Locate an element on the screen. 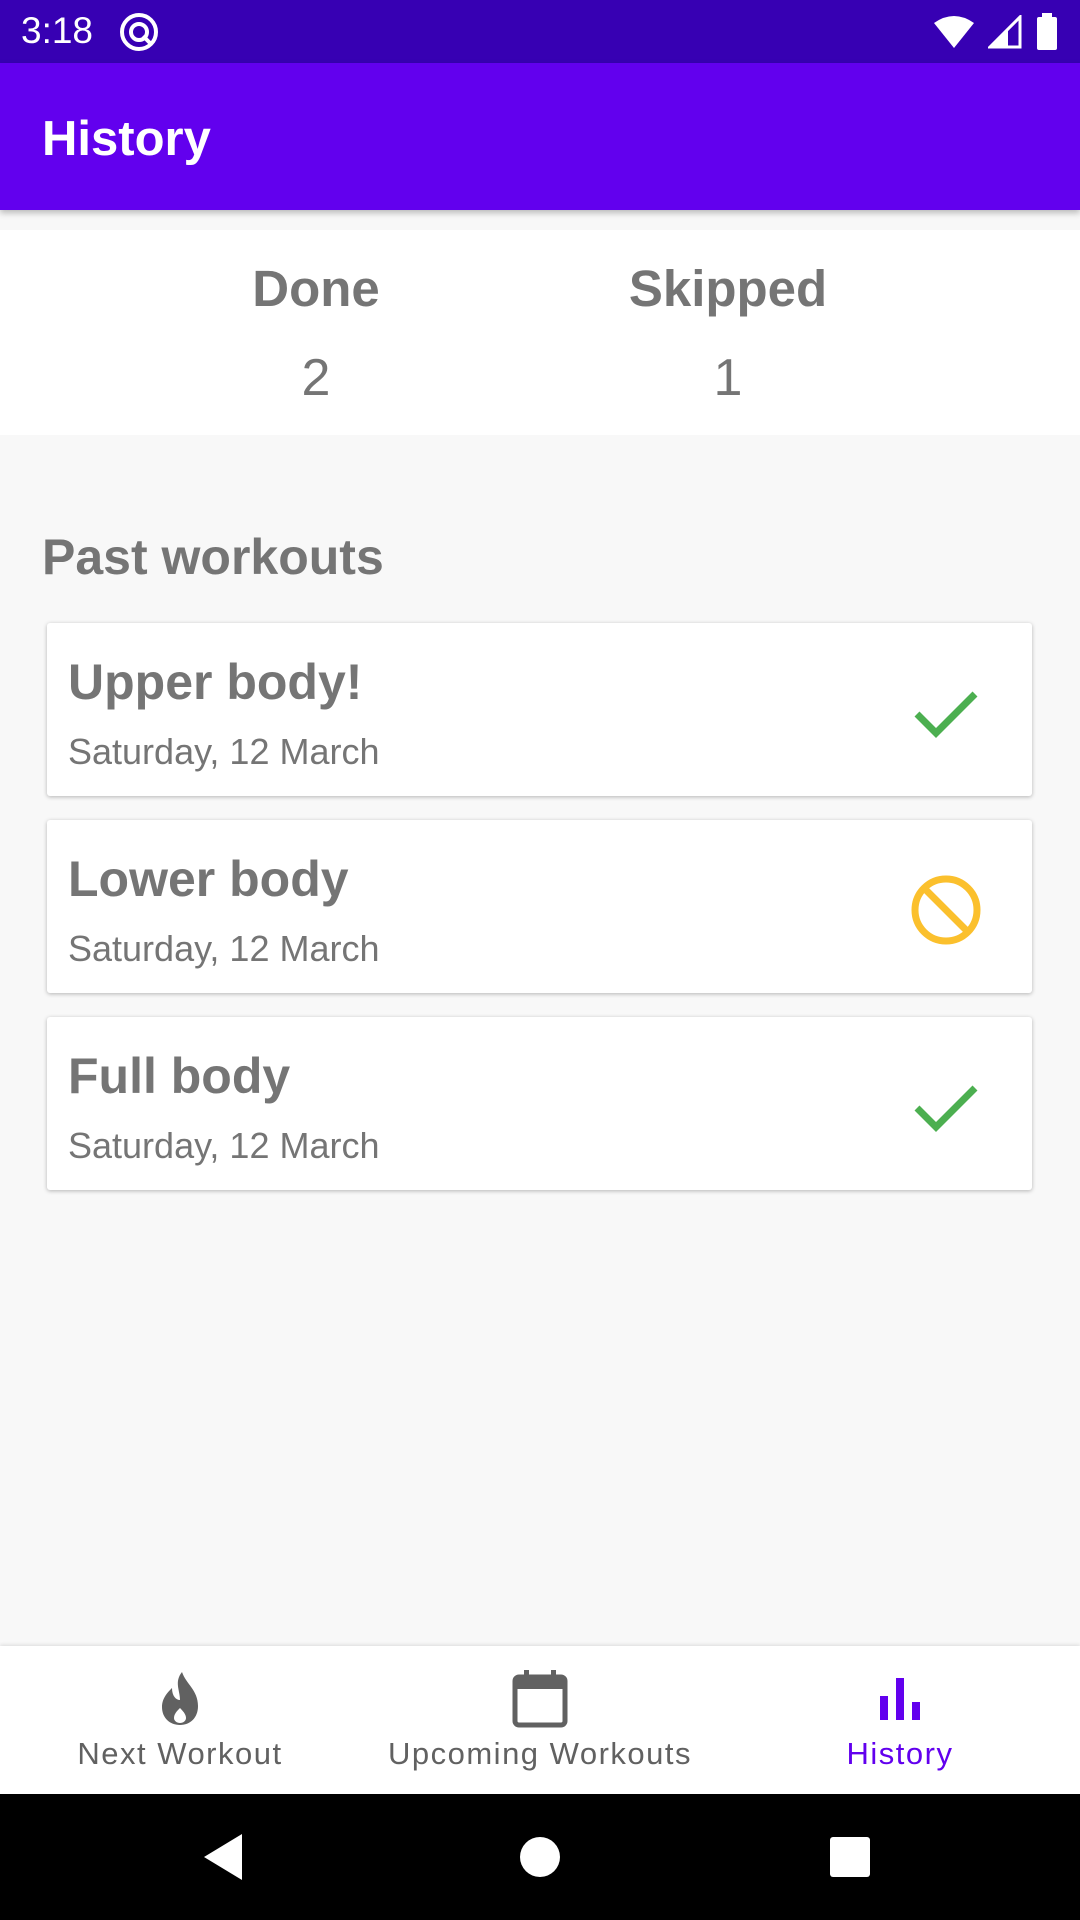  home-icon is located at coordinates (540, 1857).